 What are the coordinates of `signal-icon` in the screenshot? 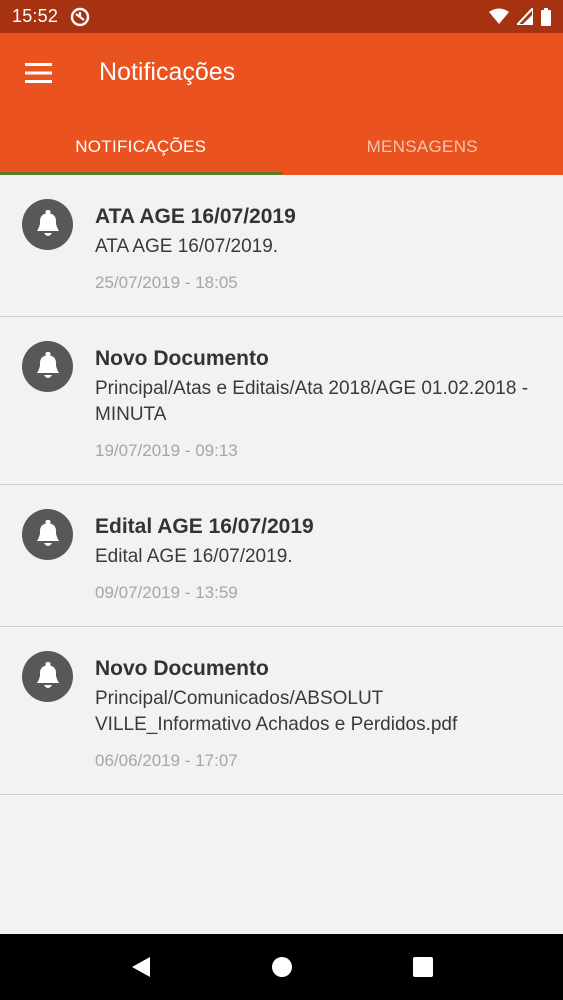 It's located at (525, 16).